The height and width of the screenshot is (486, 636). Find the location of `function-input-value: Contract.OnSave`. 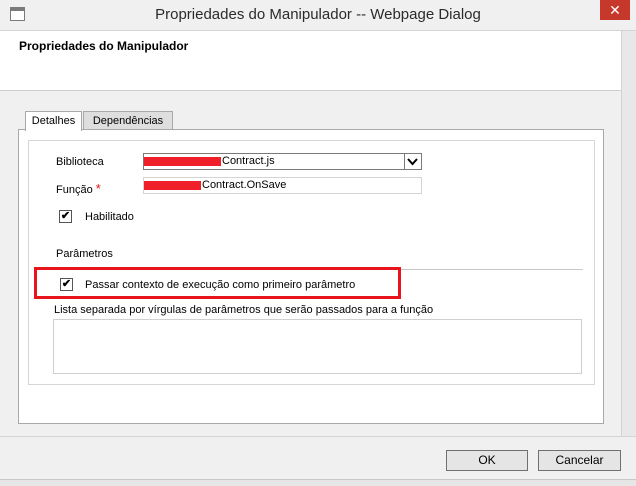

function-input-value: Contract.OnSave is located at coordinates (244, 185).